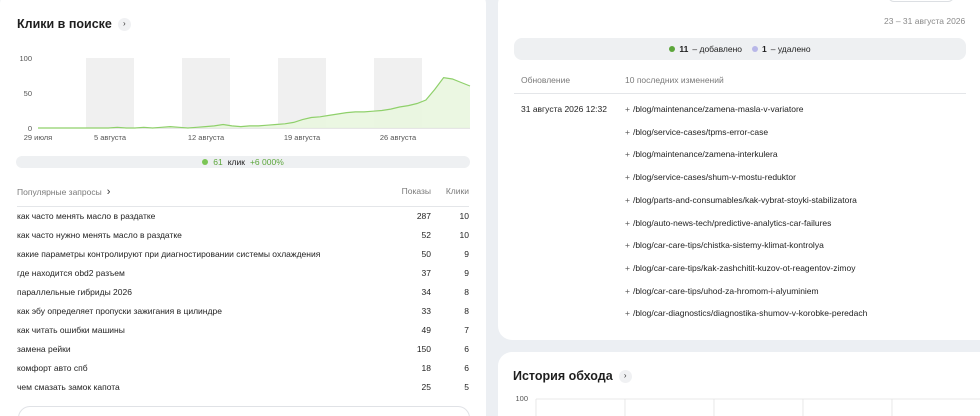 The width and height of the screenshot is (980, 416). I want to click on query-row: как читать ошибки машины 49 7, so click(243, 330).